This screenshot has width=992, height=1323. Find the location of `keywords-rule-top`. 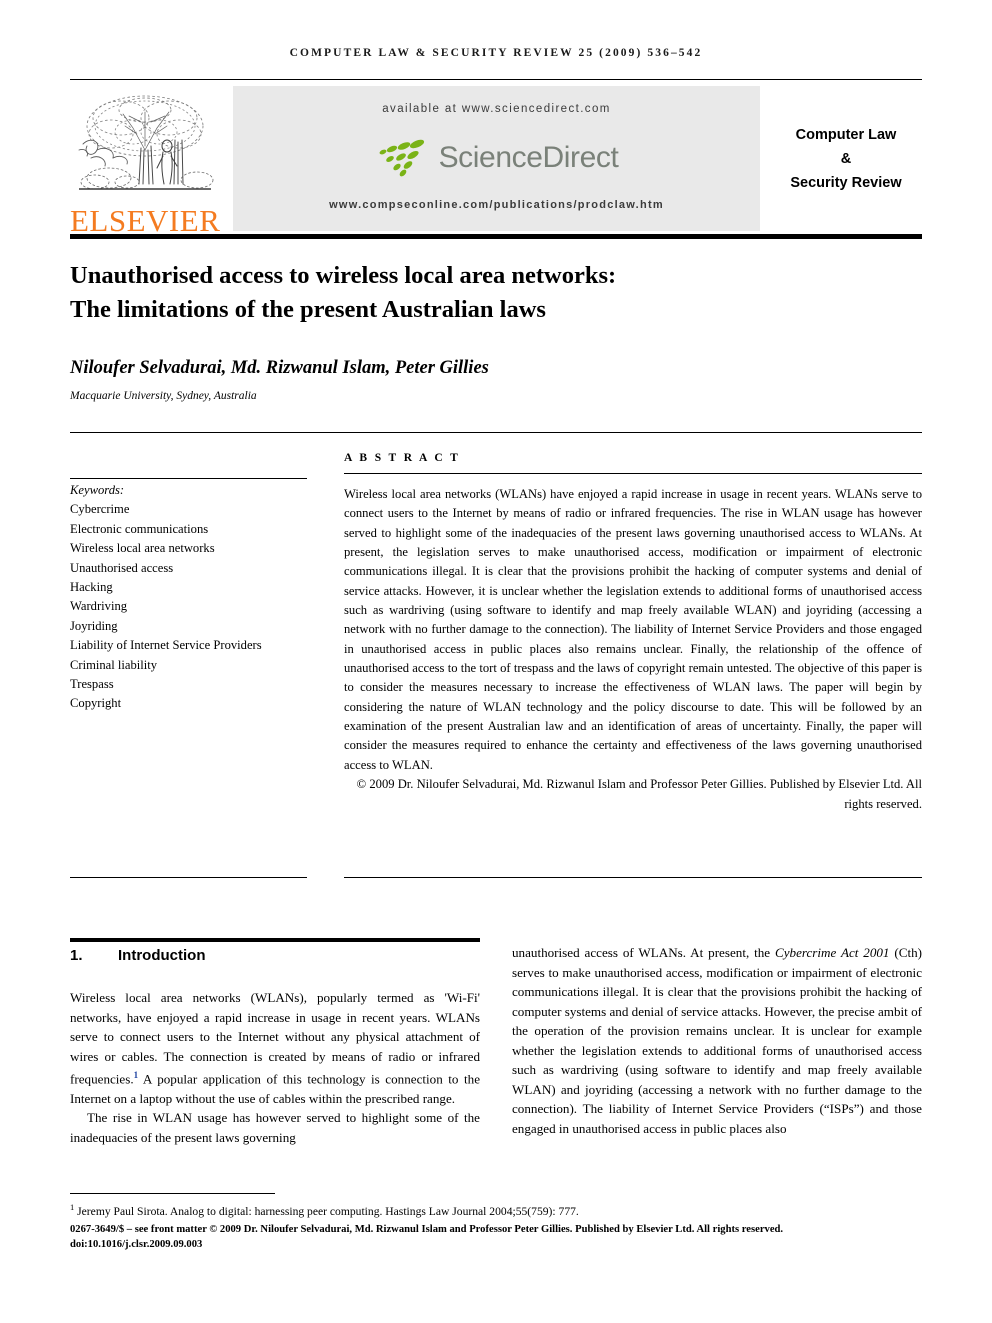

keywords-rule-top is located at coordinates (188, 478).